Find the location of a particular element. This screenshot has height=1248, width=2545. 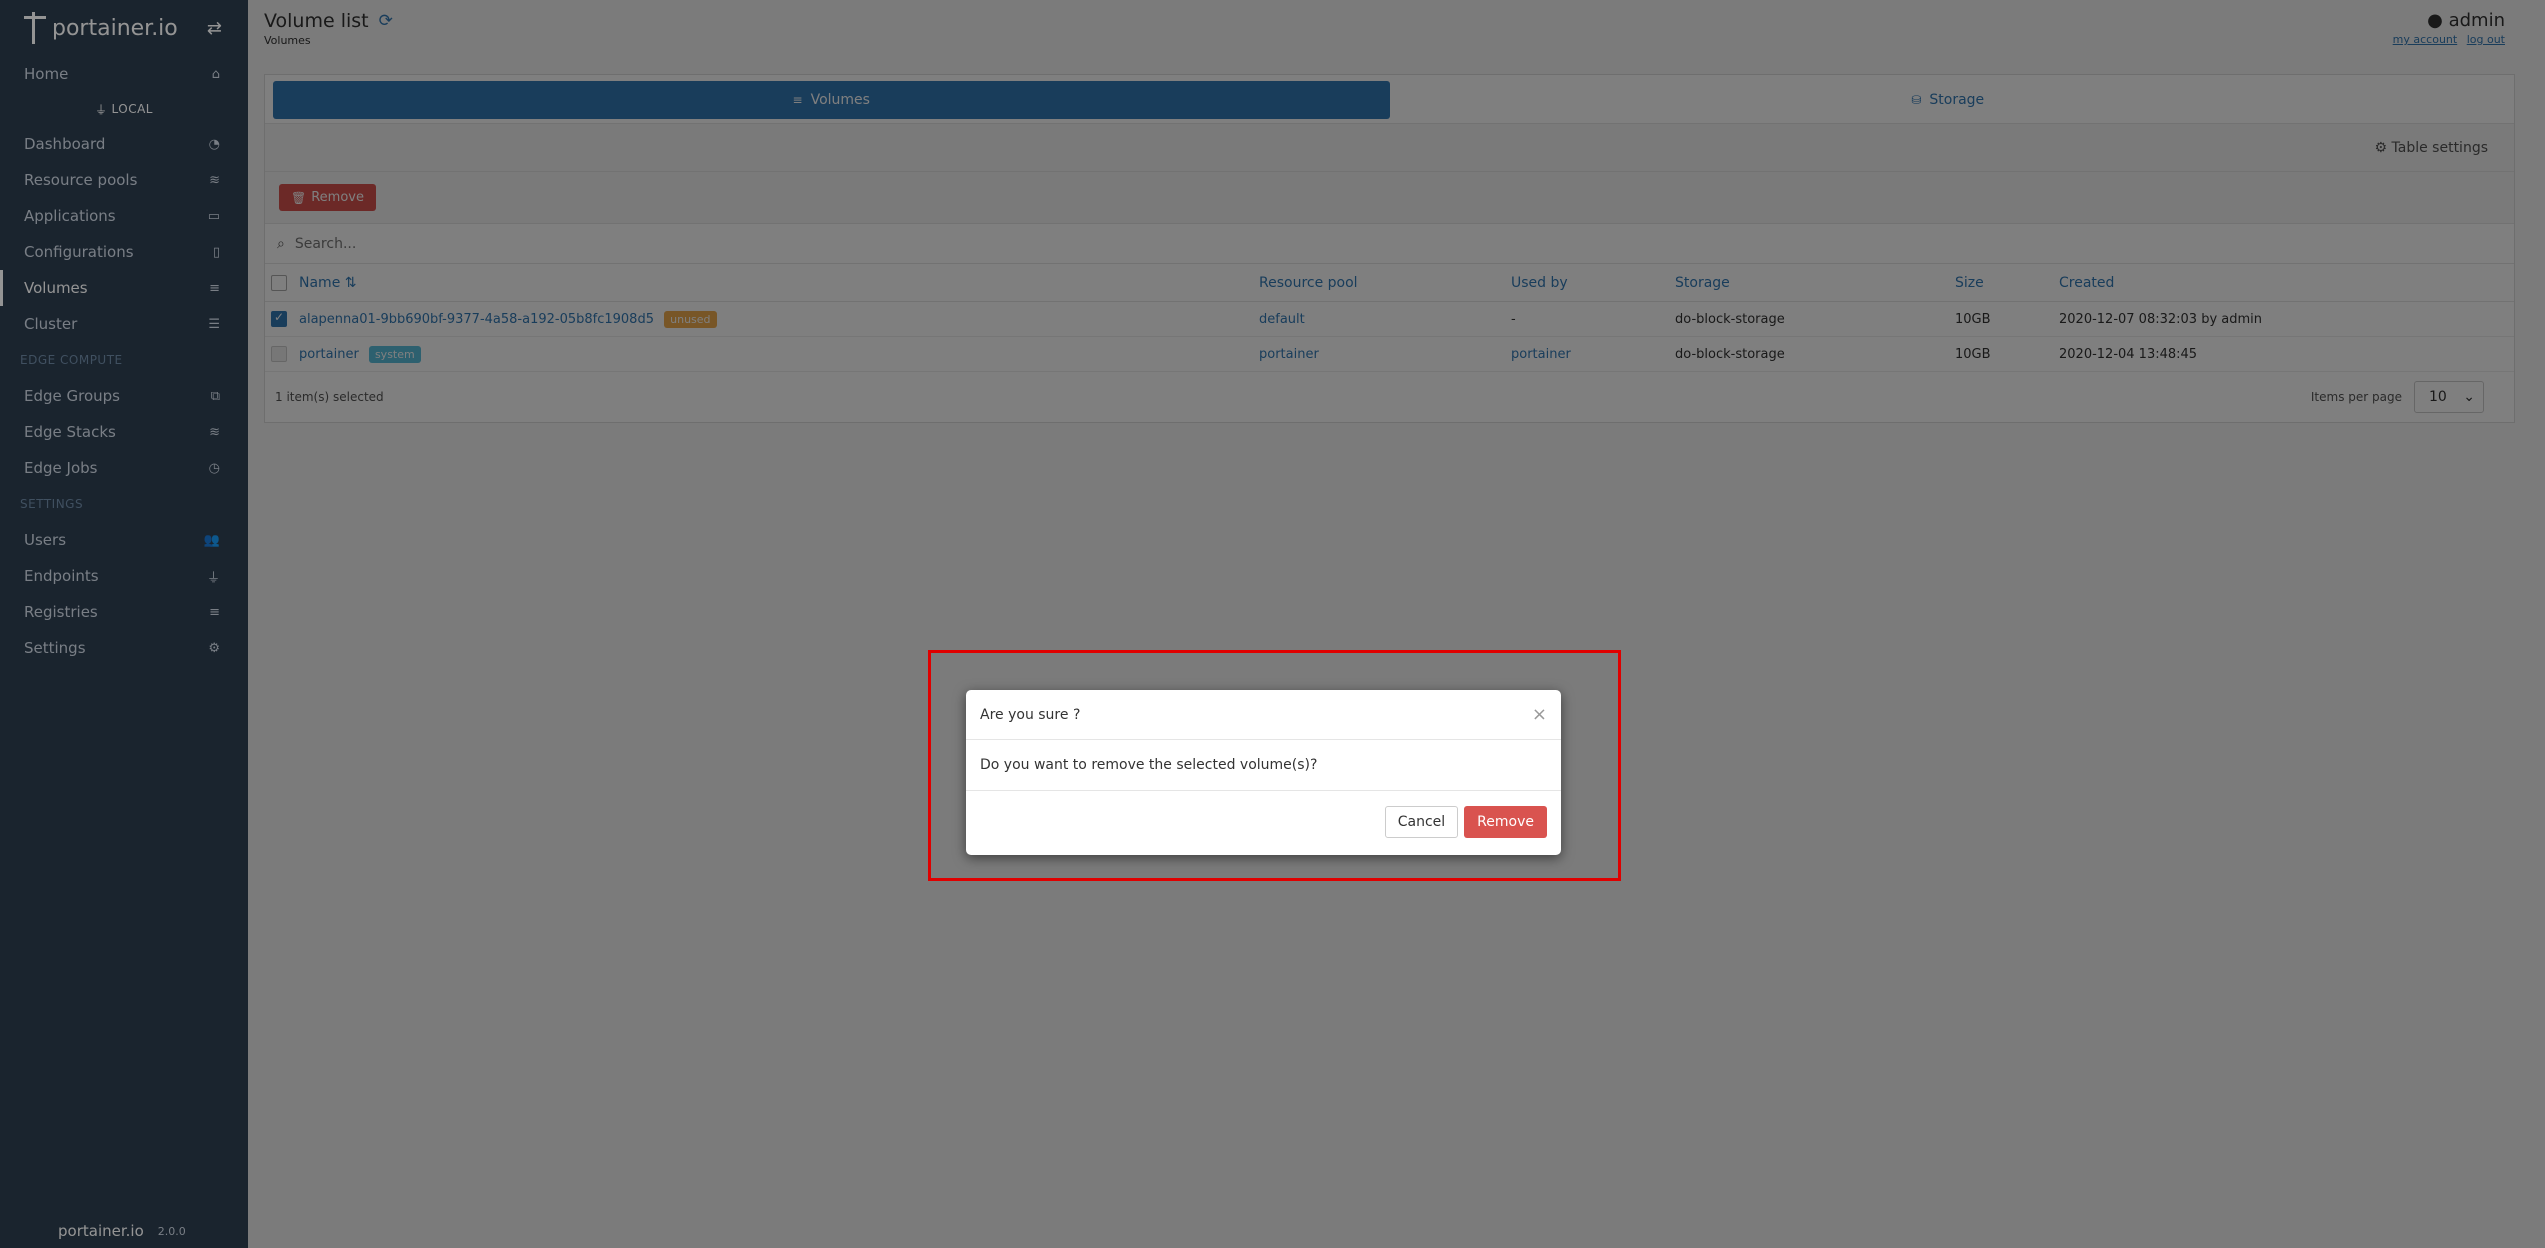

sidebar-item-applications: Applications ▭ is located at coordinates (124, 216).